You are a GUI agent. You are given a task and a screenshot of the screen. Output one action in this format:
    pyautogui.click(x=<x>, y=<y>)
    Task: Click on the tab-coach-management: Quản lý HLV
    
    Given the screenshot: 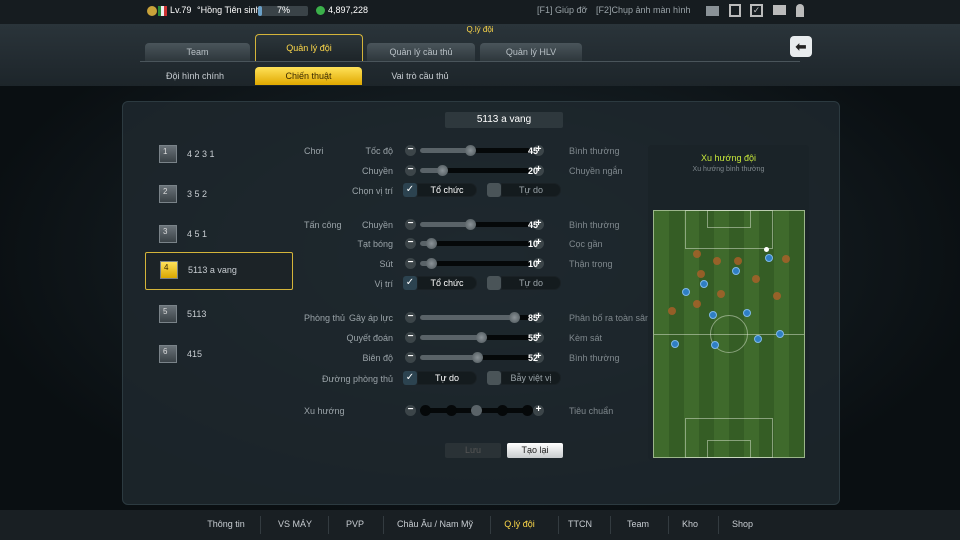 What is the action you would take?
    pyautogui.click(x=531, y=52)
    